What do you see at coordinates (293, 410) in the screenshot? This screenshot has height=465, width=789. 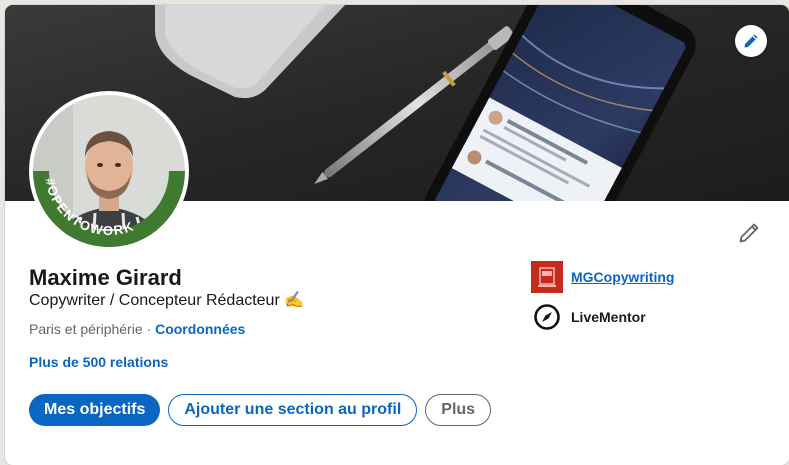 I see `add-profile-section-button: Ajouter une section au profil` at bounding box center [293, 410].